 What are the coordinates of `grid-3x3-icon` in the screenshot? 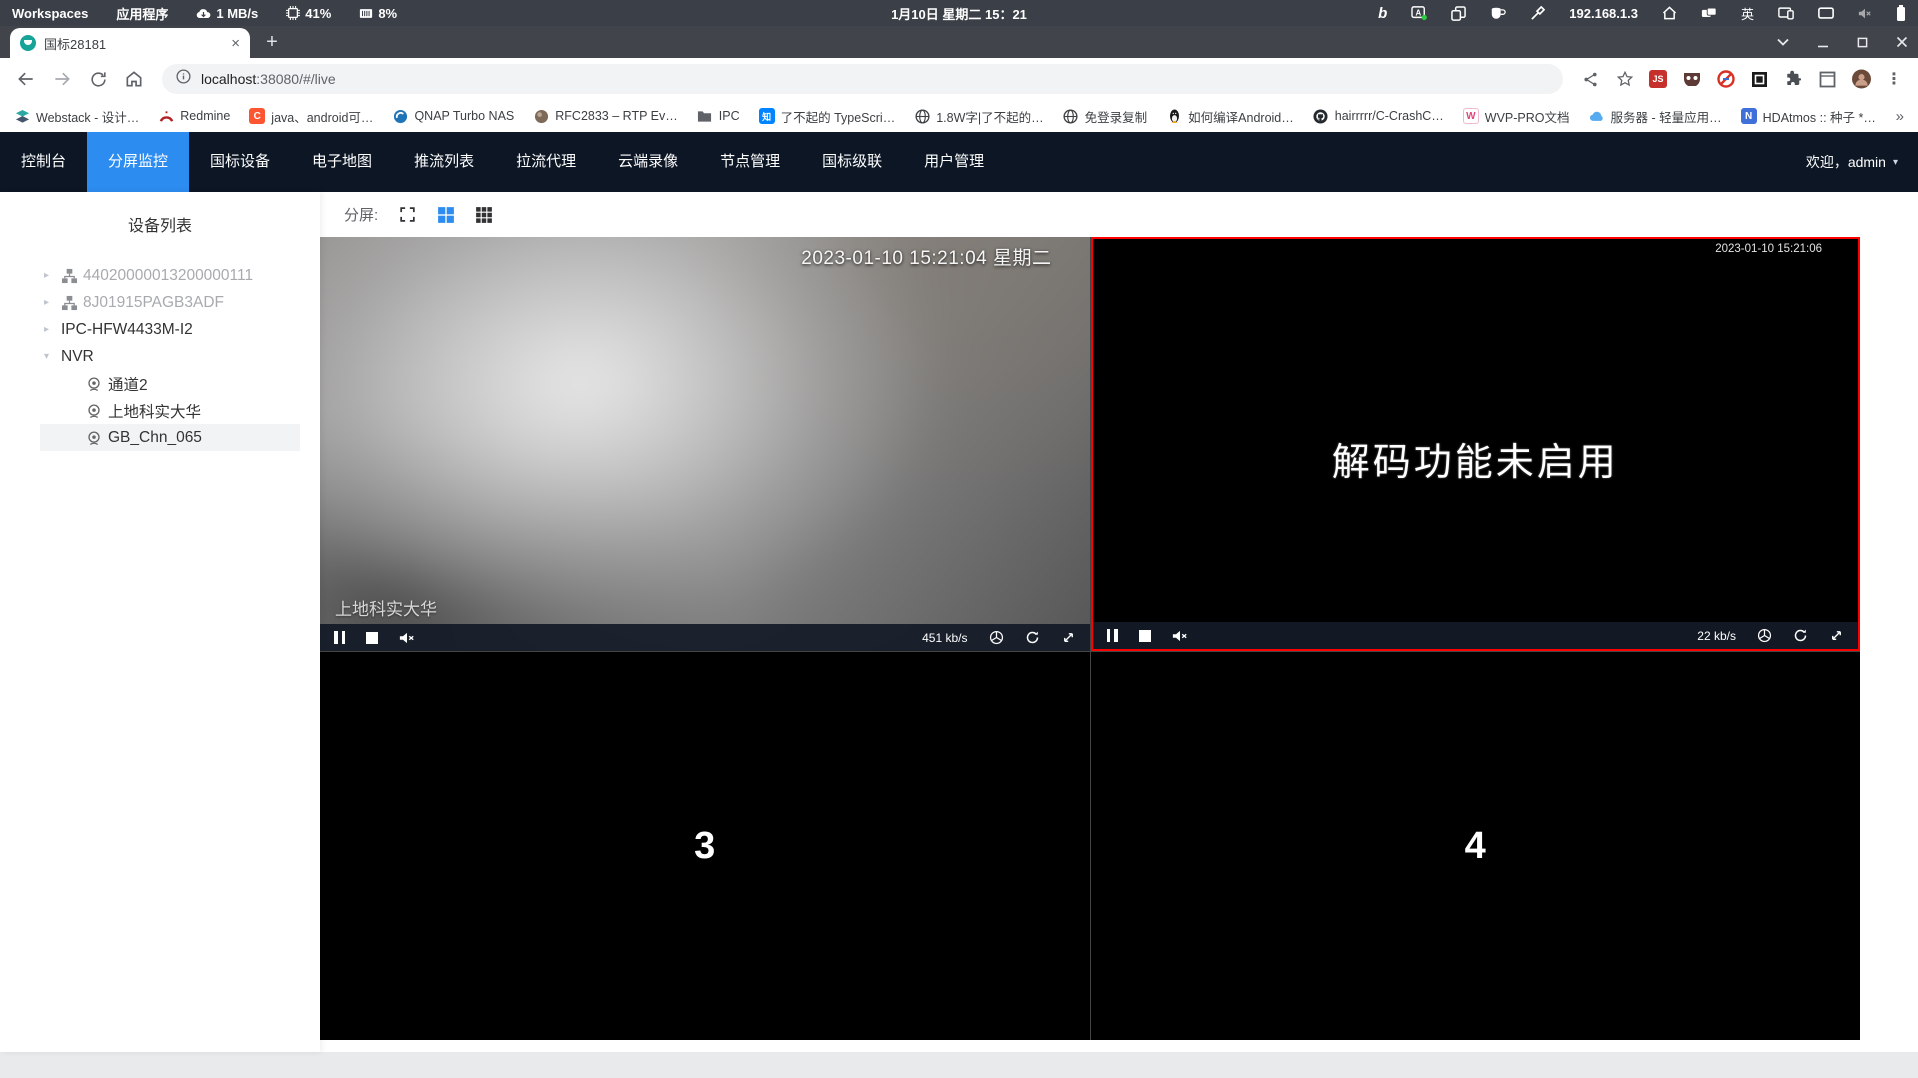 It's located at (484, 215).